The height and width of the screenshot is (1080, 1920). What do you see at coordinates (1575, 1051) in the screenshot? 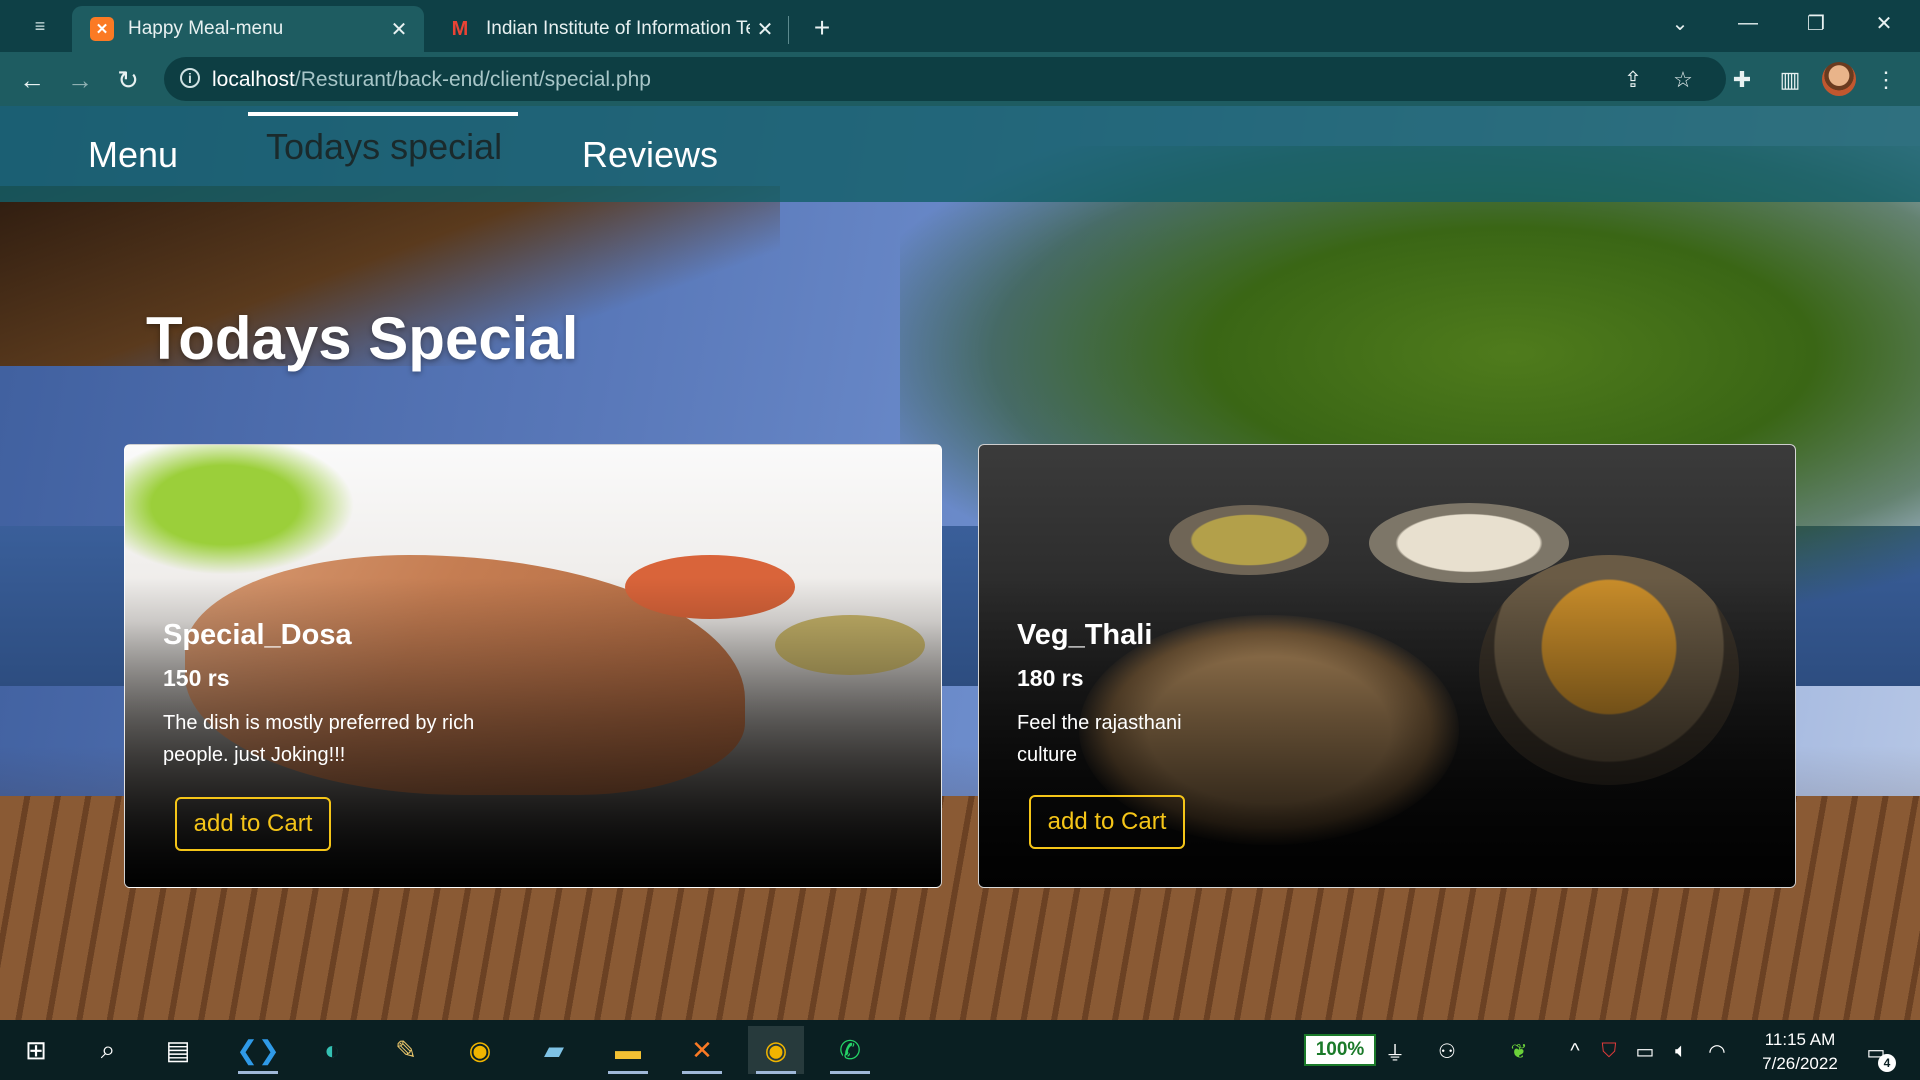
I see `chevron-up-icon: ^` at bounding box center [1575, 1051].